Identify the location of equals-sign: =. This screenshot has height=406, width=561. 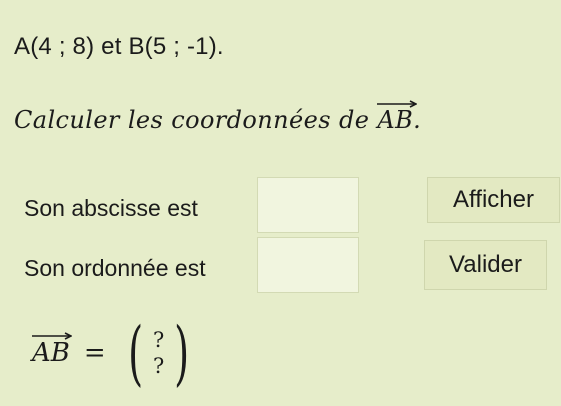
(94, 353).